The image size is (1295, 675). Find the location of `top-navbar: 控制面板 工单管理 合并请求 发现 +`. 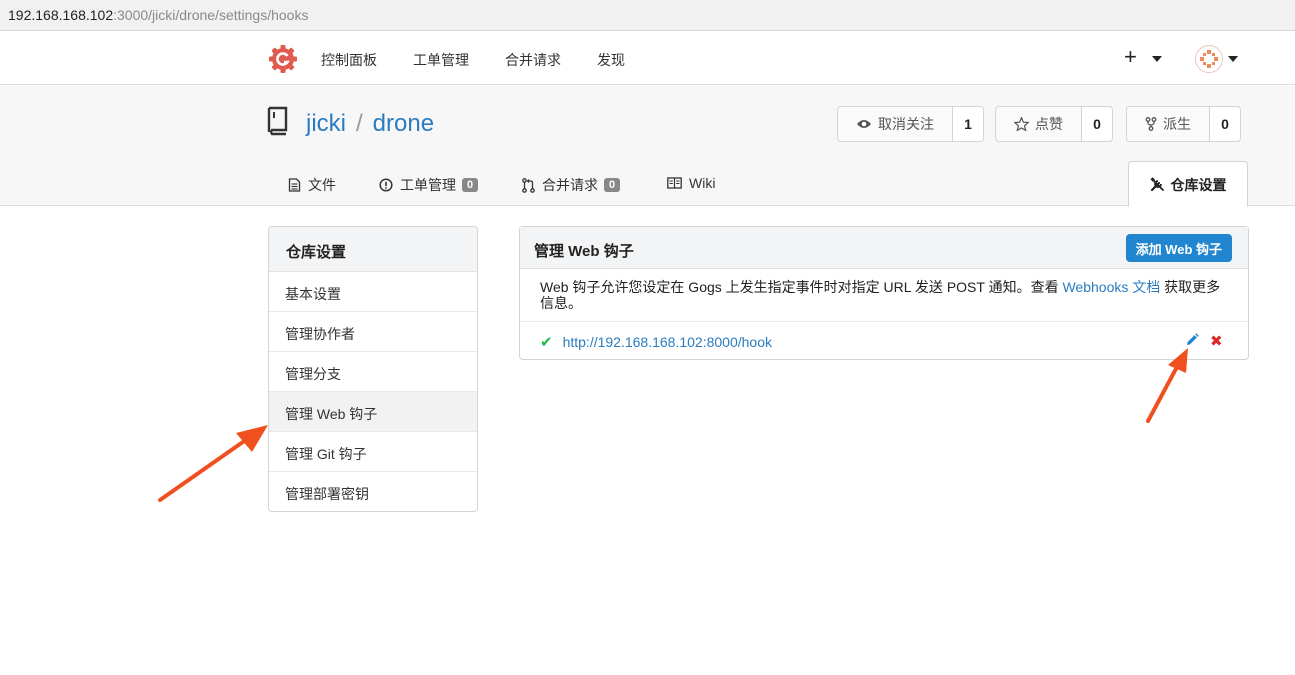

top-navbar: 控制面板 工单管理 合并请求 发现 + is located at coordinates (647, 58).